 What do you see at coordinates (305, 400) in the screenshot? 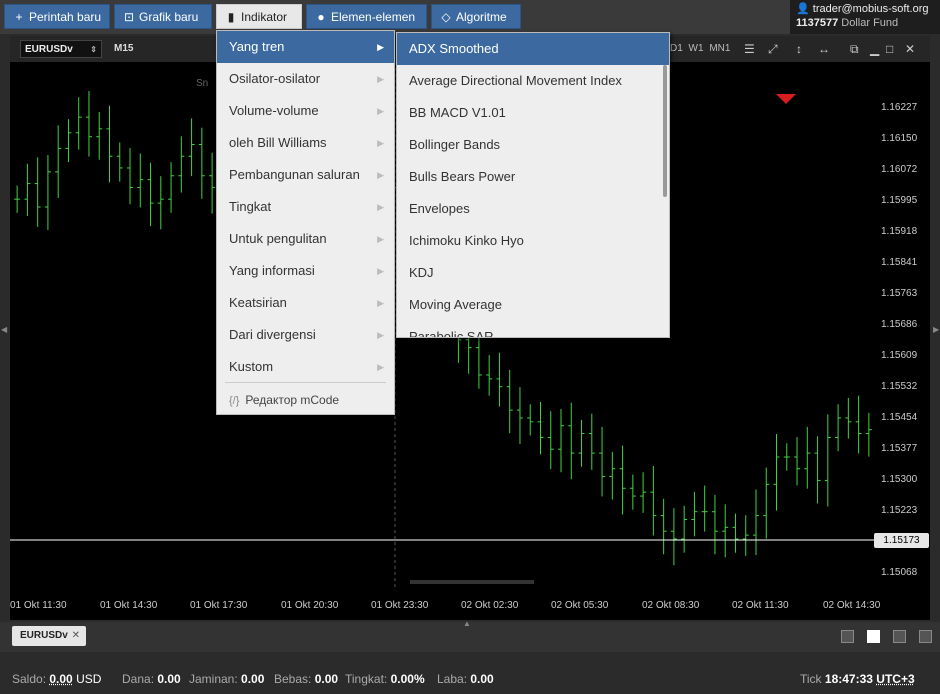
I see `mcode-editor-item: {/} Редактор mCode` at bounding box center [305, 400].